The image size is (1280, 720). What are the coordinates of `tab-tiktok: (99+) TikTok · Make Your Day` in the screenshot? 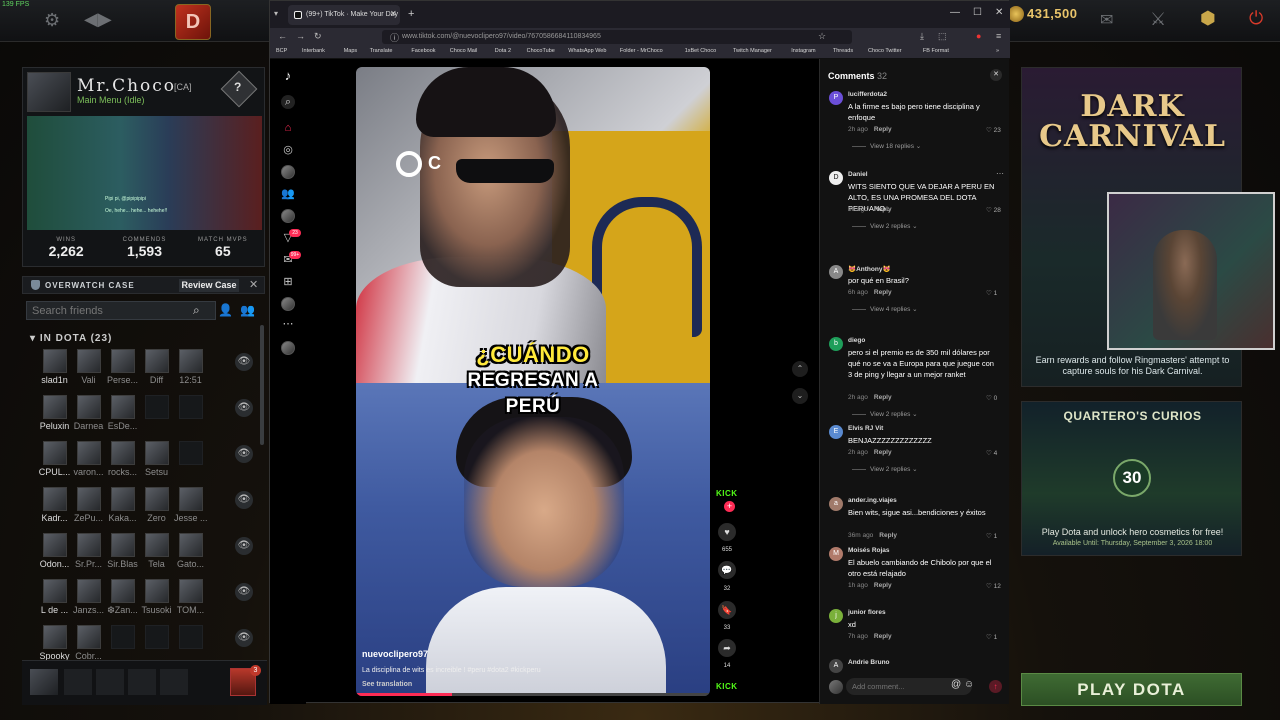 It's located at (344, 15).